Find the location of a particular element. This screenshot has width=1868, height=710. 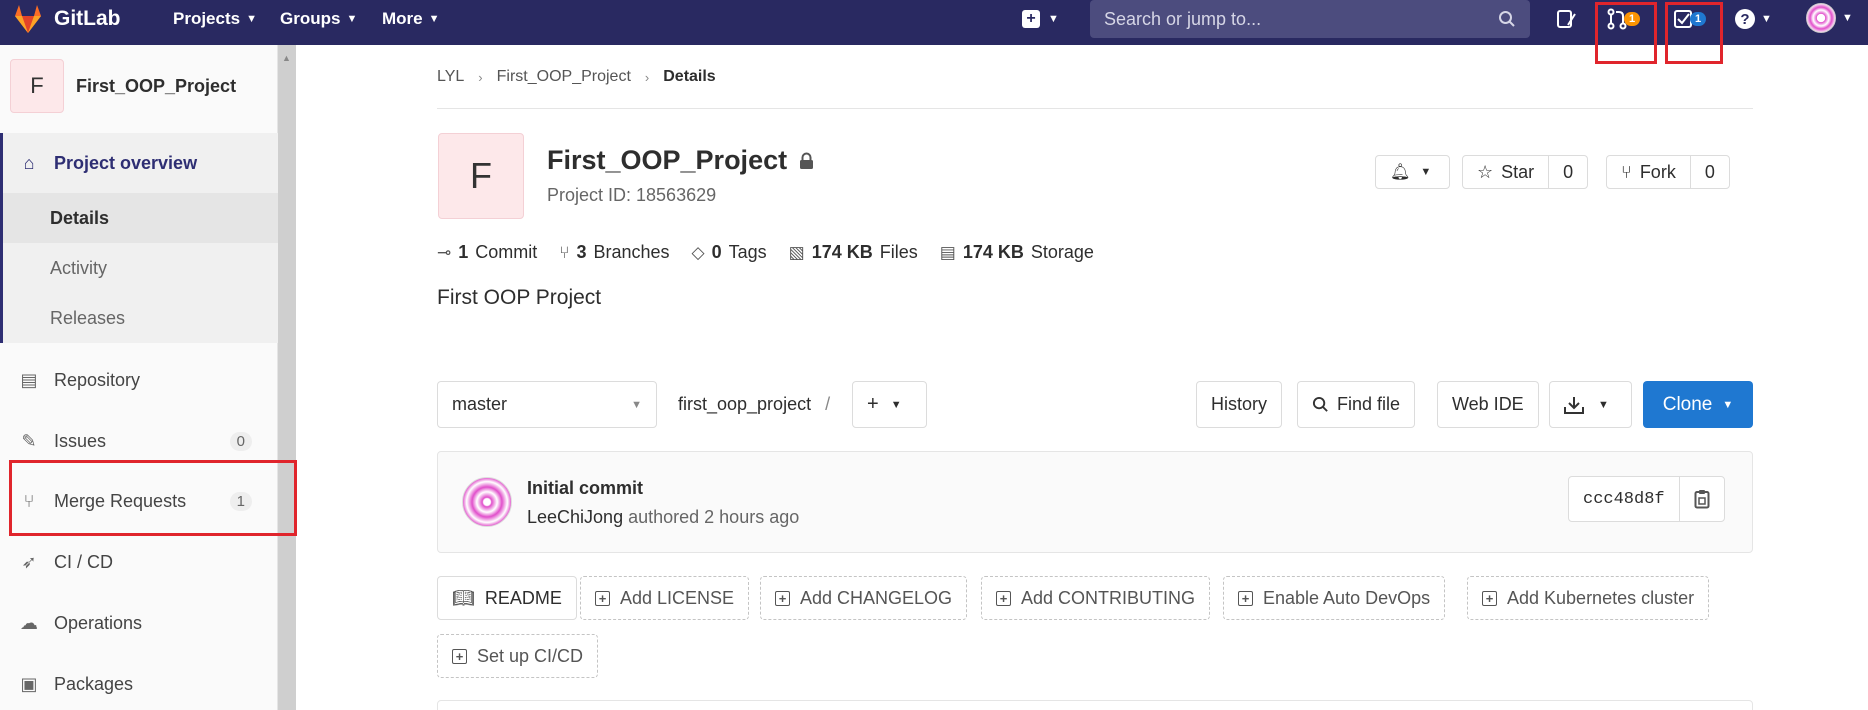

new-item-dropdown: + ▼ is located at coordinates (1040, 19).